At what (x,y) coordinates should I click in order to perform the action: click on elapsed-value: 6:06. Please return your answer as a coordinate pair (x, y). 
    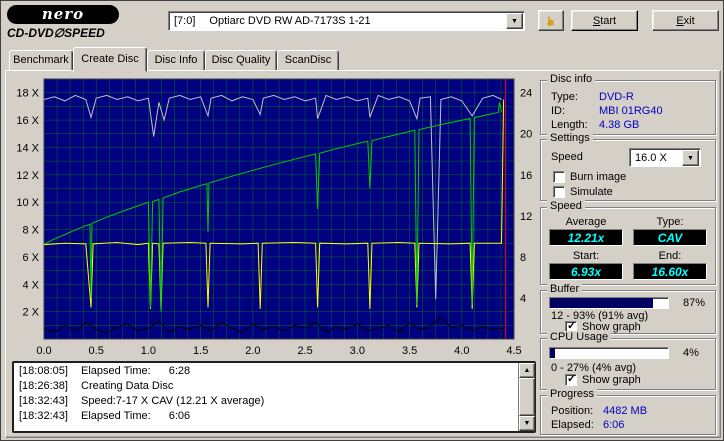
    Looking at the image, I should click on (614, 425).